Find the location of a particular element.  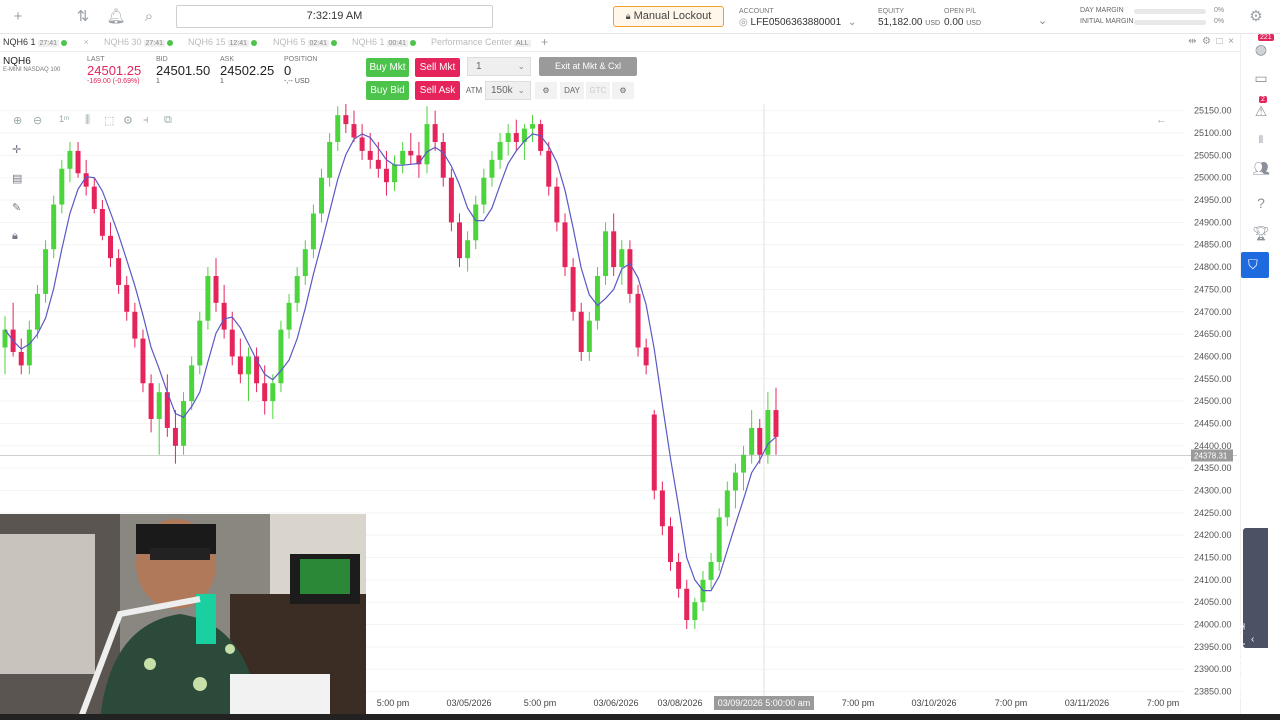

sort-icon: ⇅ is located at coordinates (83, 17).